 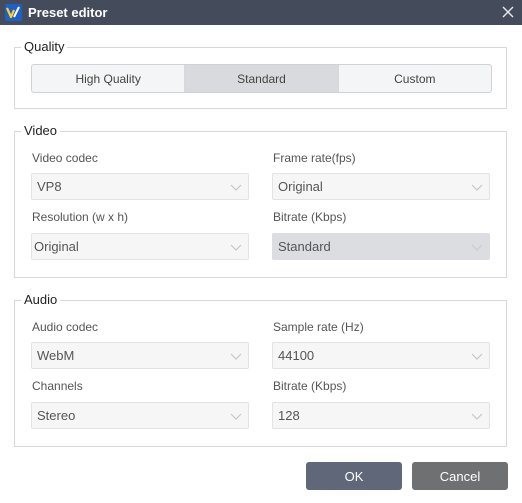 I want to click on audio-bitrate-label: Bitrate (Kbps), so click(x=310, y=386).